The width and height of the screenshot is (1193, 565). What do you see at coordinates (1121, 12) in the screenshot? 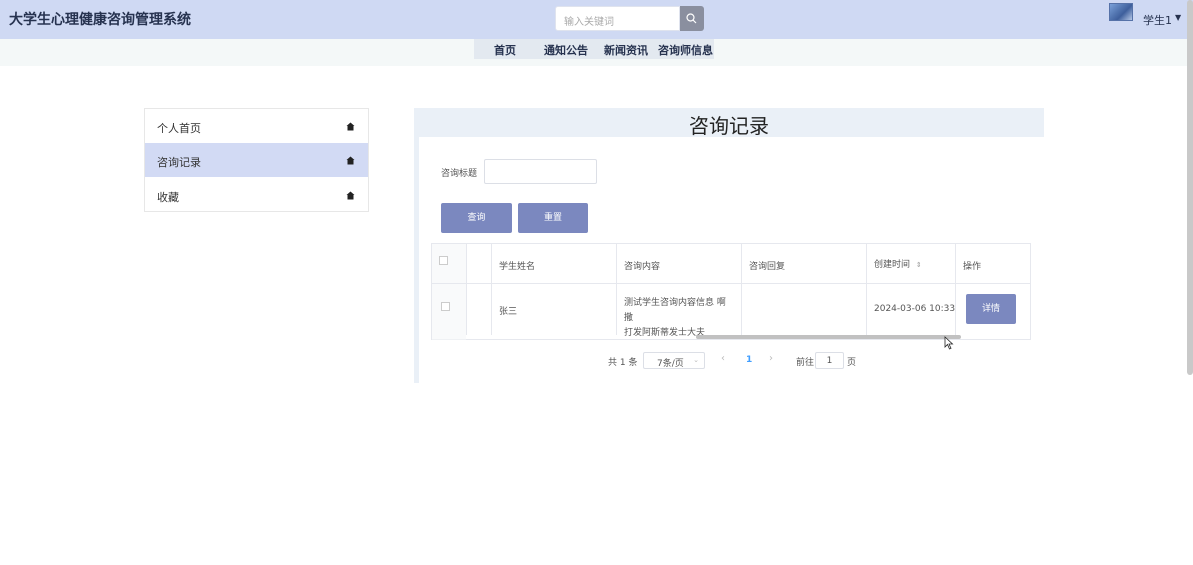
I see `avatar` at bounding box center [1121, 12].